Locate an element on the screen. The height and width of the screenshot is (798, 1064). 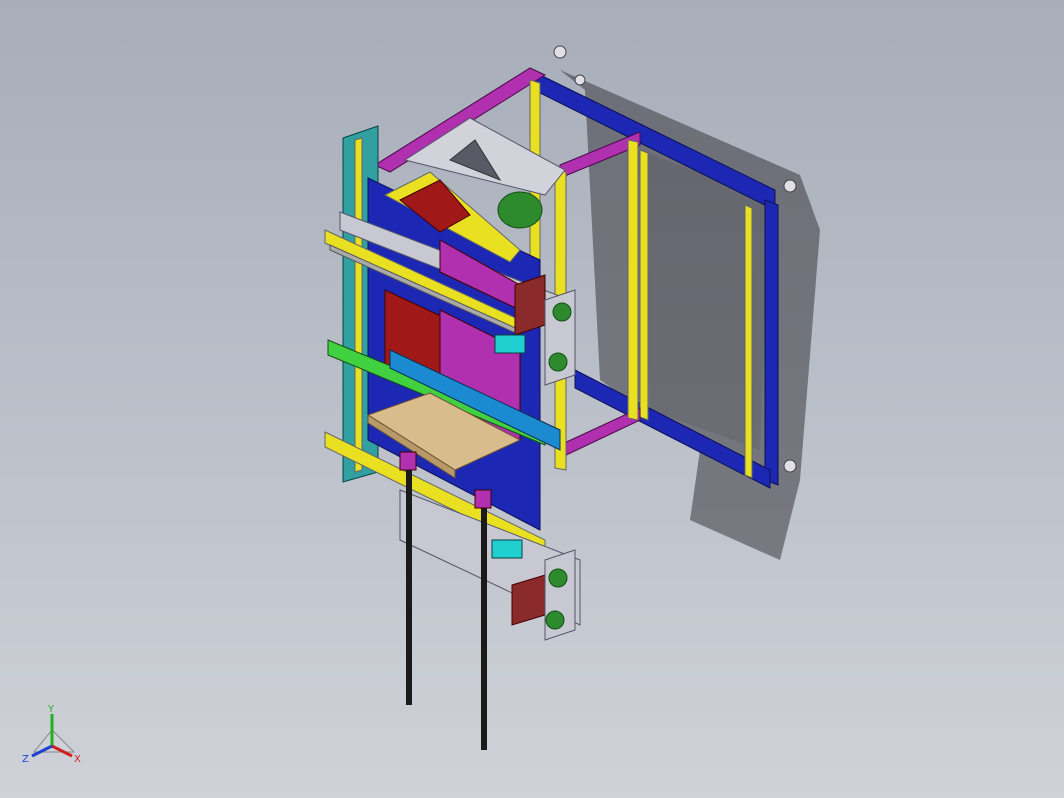
z-axis-label: Z is located at coordinates (25, 759).